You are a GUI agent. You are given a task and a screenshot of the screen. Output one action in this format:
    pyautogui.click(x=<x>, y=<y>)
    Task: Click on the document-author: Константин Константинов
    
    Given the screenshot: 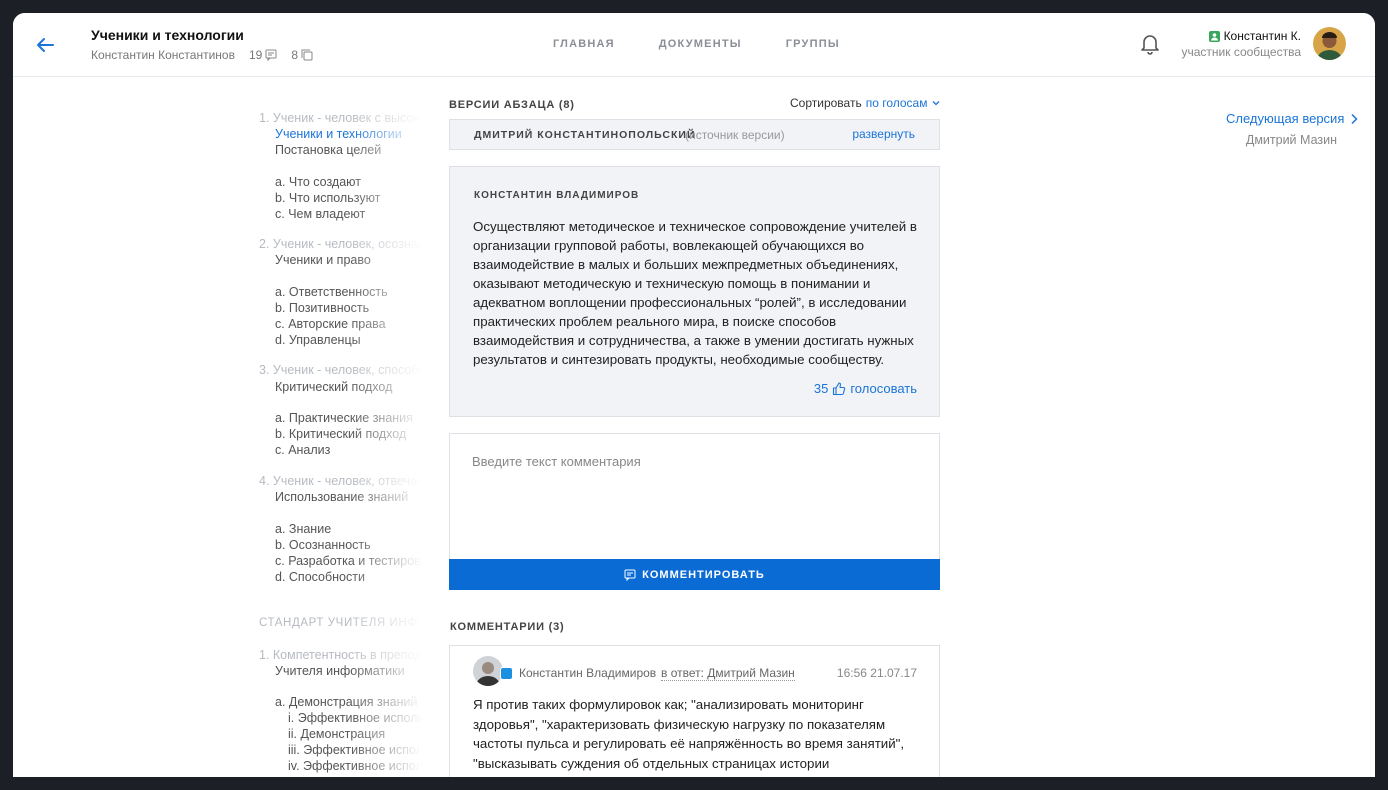 What is the action you would take?
    pyautogui.click(x=163, y=55)
    